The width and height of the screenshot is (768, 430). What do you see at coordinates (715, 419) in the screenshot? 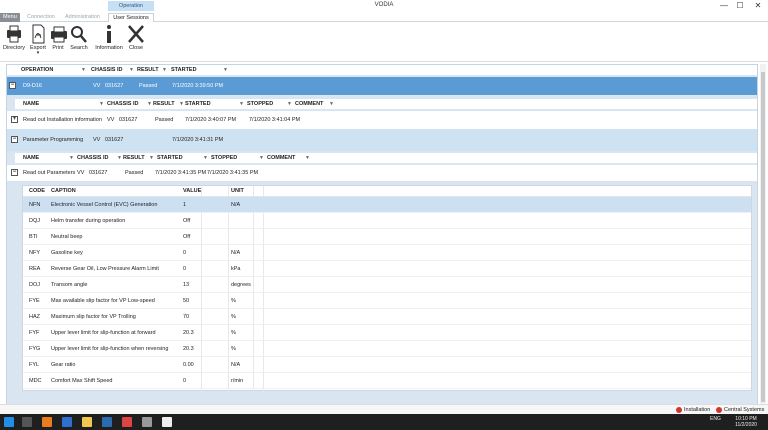
I see `language-indicator: ENG` at bounding box center [715, 419].